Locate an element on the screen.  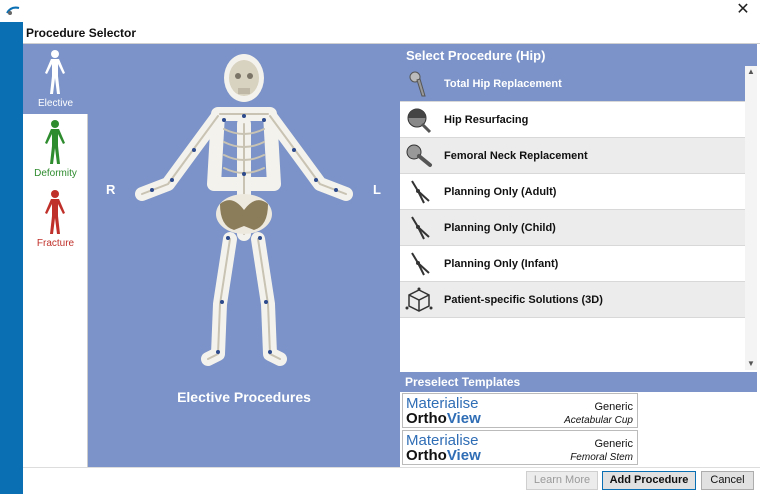
skeleton-caption: Elective Procedures is located at coordinates (244, 397).